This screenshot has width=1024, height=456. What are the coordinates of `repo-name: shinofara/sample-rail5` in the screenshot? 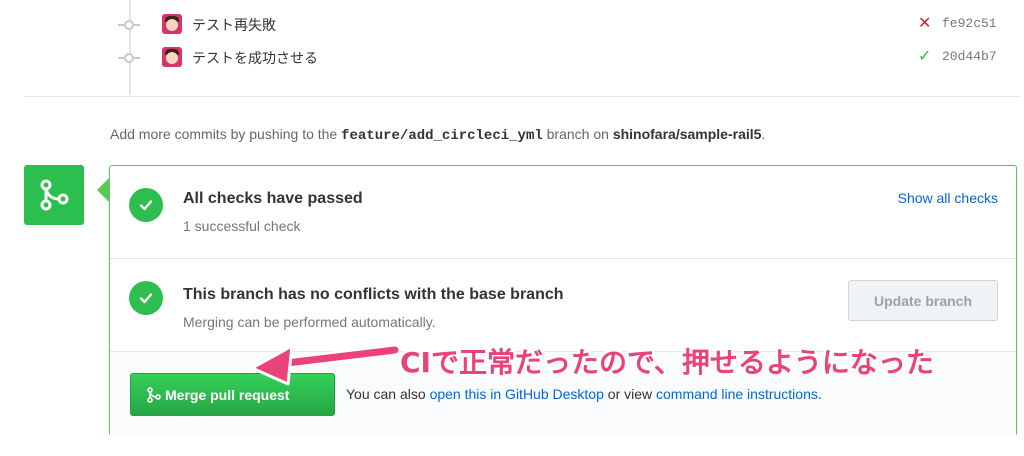 It's located at (687, 134).